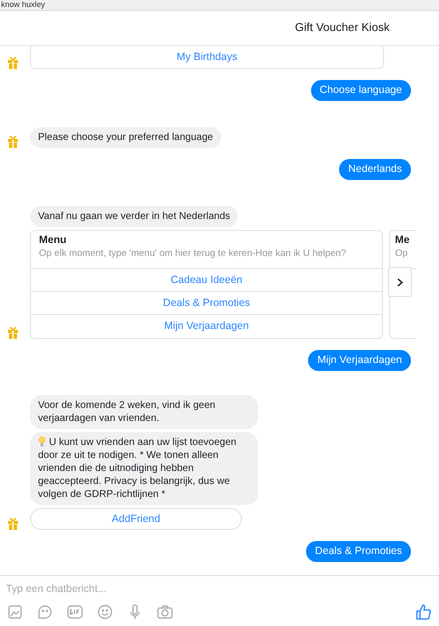  Describe the element at coordinates (193, 254) in the screenshot. I see `card-subtitle: Op elk moment, type 'menu' om hier terug te keren-Hoe kan ik U helpen?` at that location.